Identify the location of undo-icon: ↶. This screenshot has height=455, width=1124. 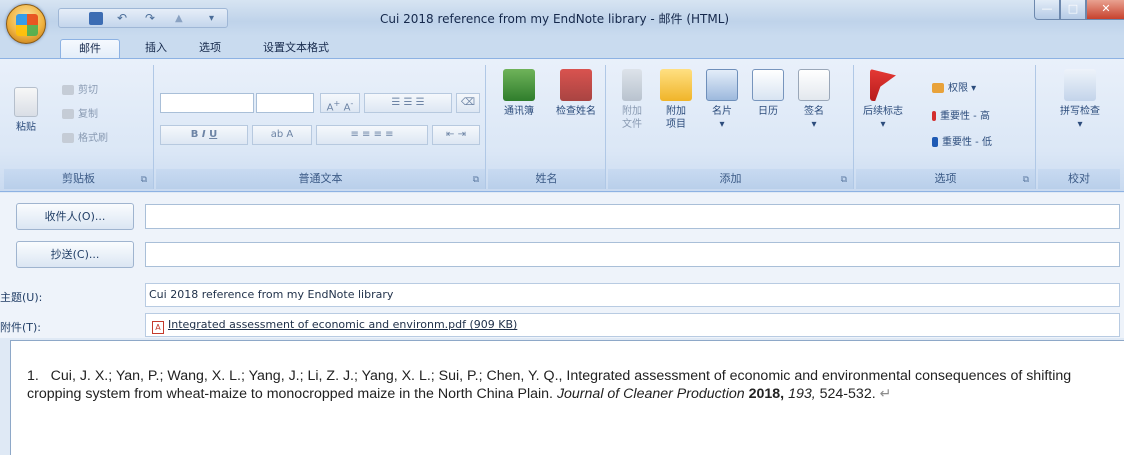
(124, 18).